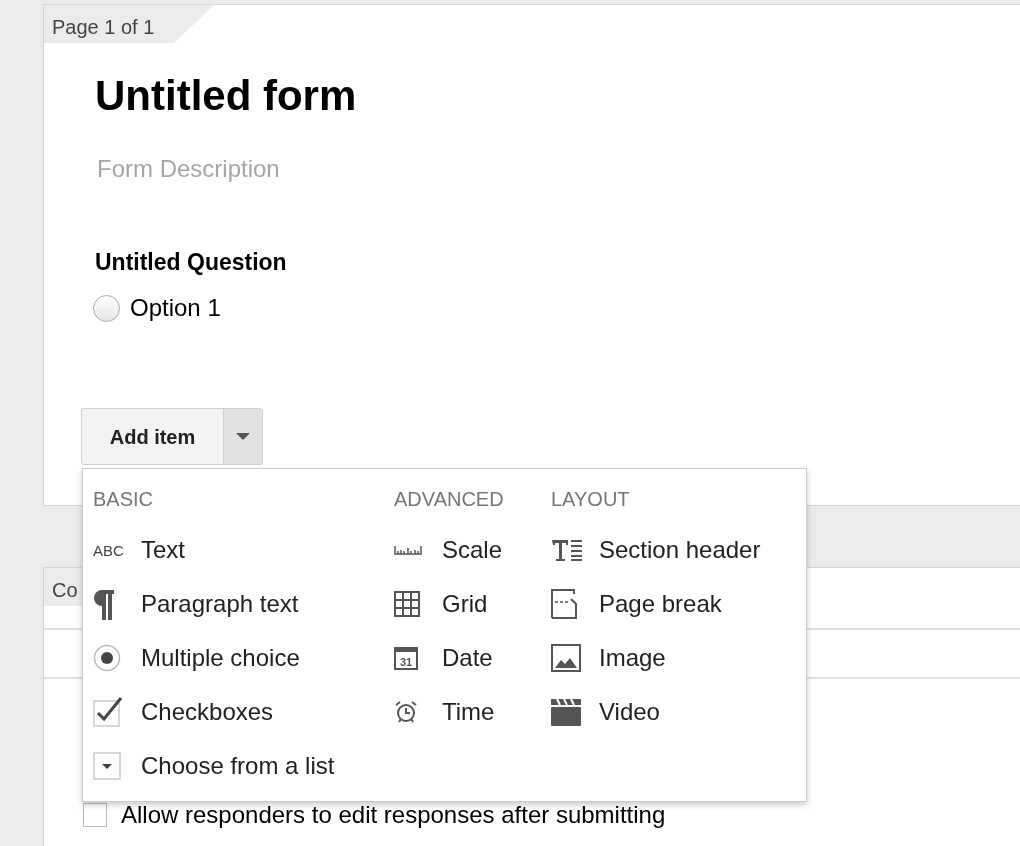 This screenshot has height=846, width=1020. What do you see at coordinates (95, 815) in the screenshot?
I see `checkbox` at bounding box center [95, 815].